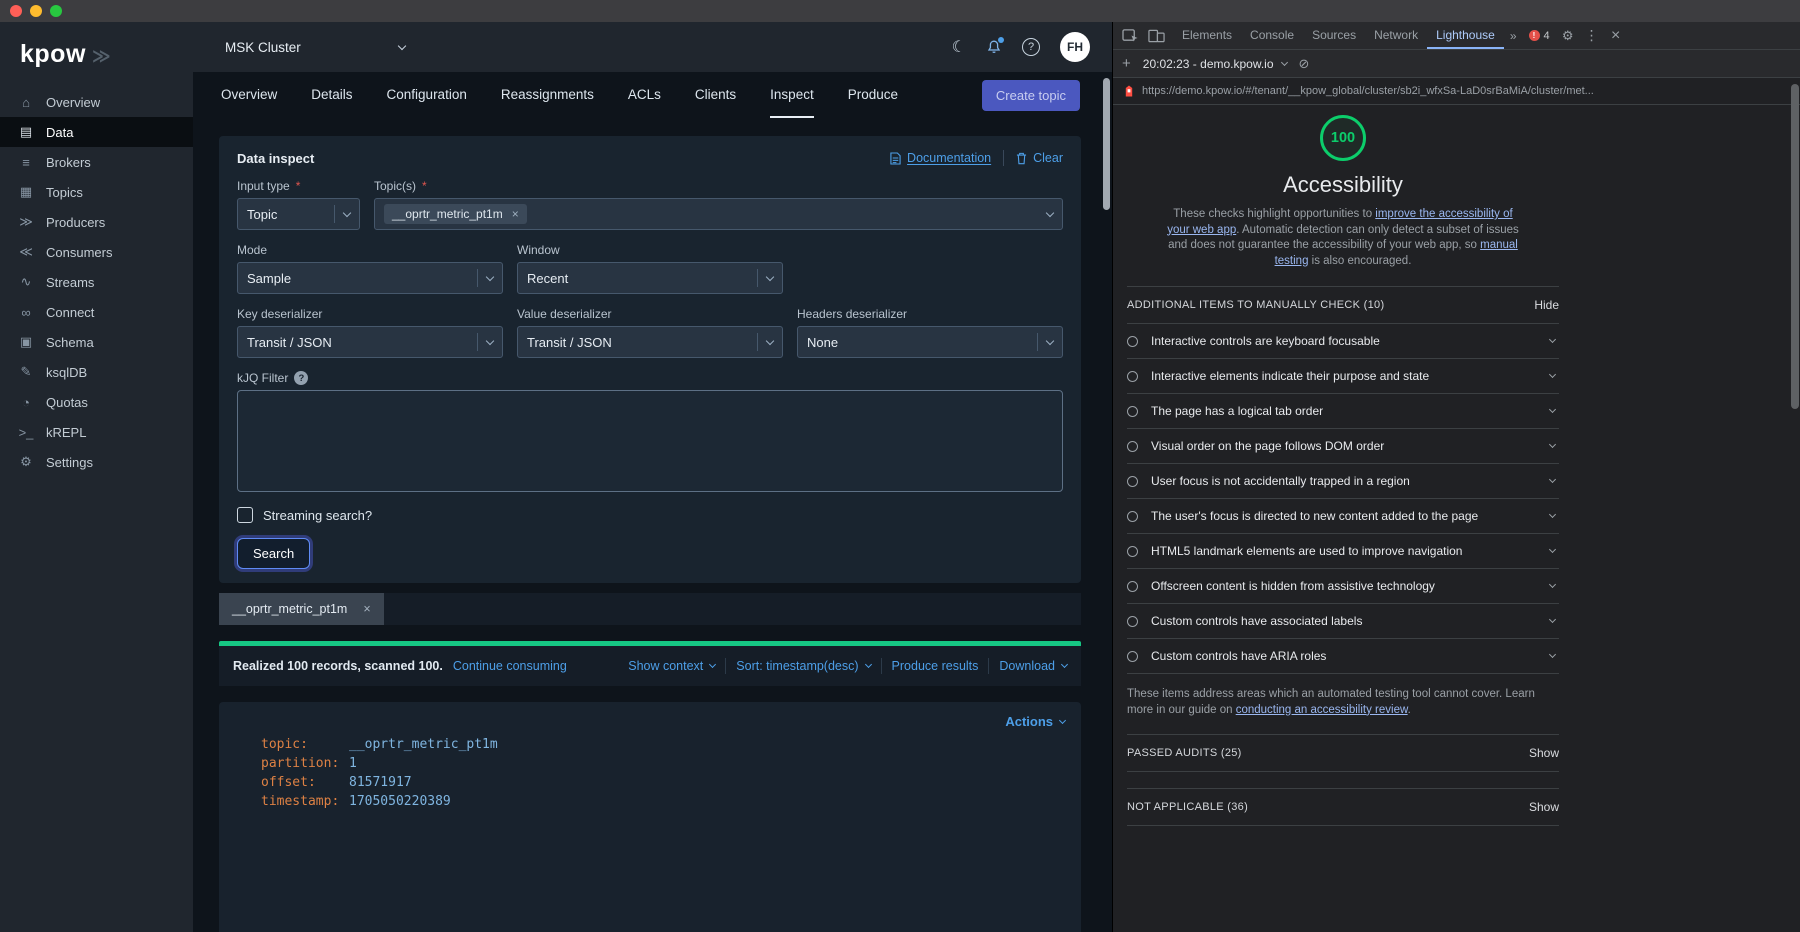 This screenshot has height=932, width=1800. Describe the element at coordinates (245, 515) in the screenshot. I see `streaming-search-checkbox` at that location.